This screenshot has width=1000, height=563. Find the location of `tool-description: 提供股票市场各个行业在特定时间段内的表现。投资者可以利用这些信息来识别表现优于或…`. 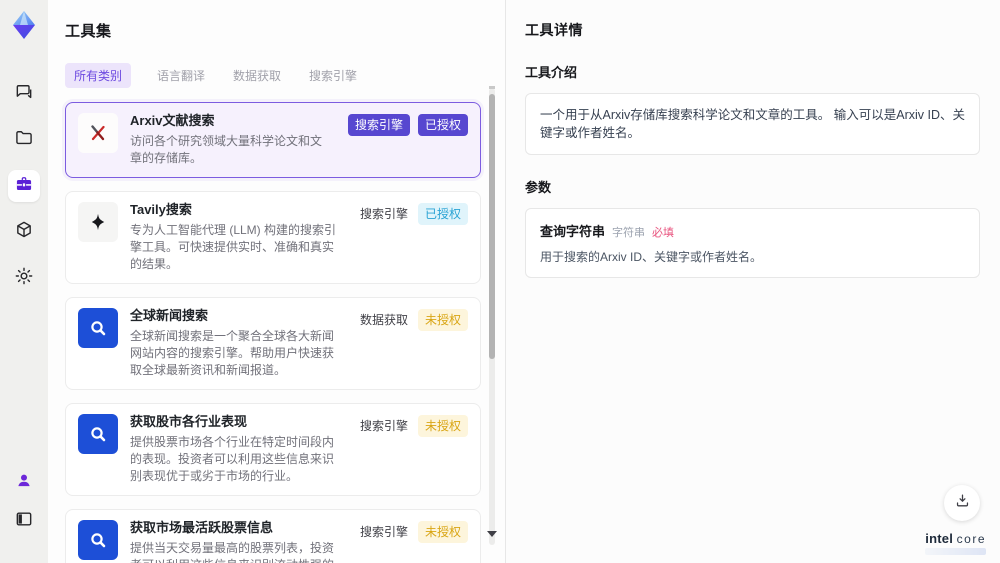

tool-description: 提供股票市场各个行业在特定时间段内的表现。投资者可以利用这些信息来识别表现优于或… is located at coordinates (232, 459).